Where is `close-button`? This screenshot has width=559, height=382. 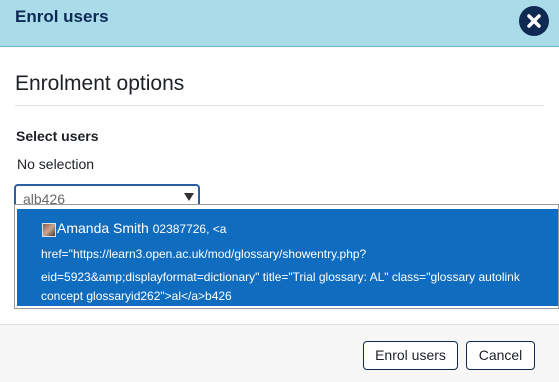
close-button is located at coordinates (534, 21).